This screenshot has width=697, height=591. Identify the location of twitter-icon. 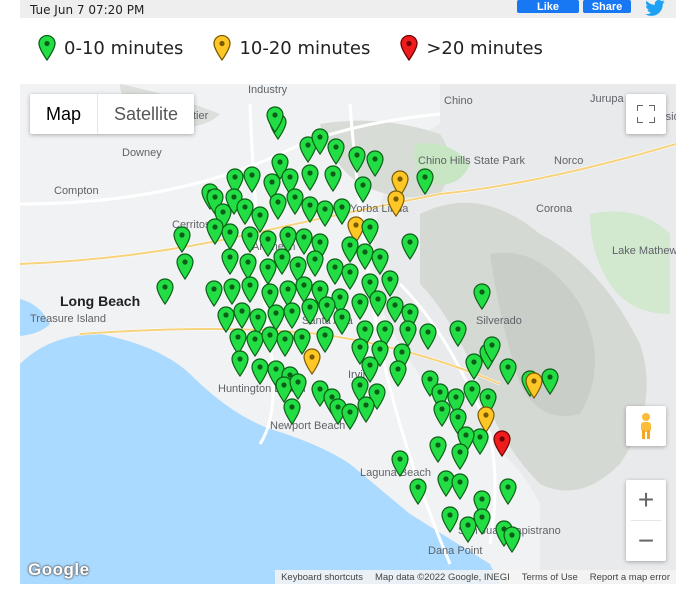
(655, 8).